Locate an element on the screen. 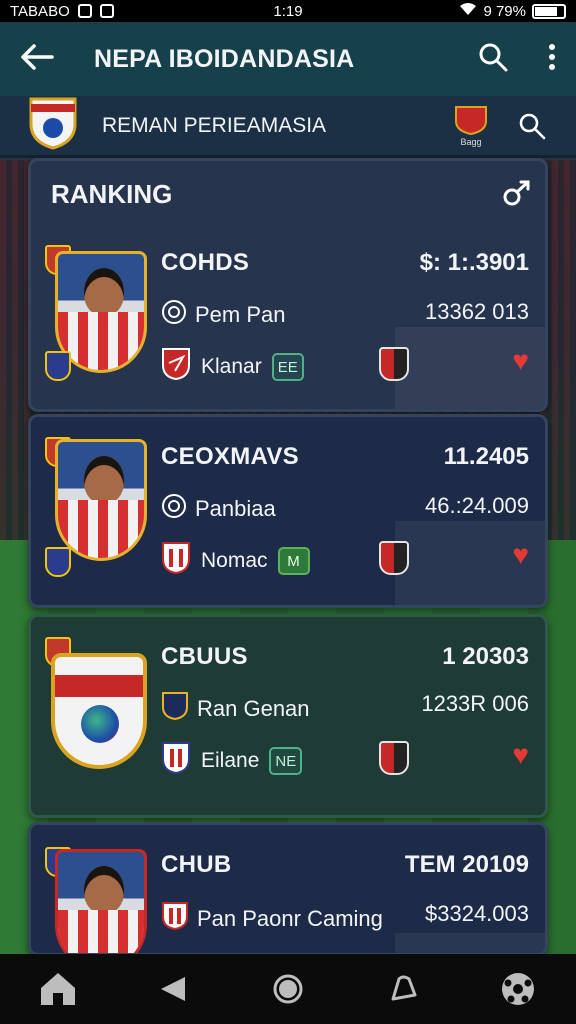 This screenshot has width=576, height=1024. ranking-title: RANKING is located at coordinates (112, 194).